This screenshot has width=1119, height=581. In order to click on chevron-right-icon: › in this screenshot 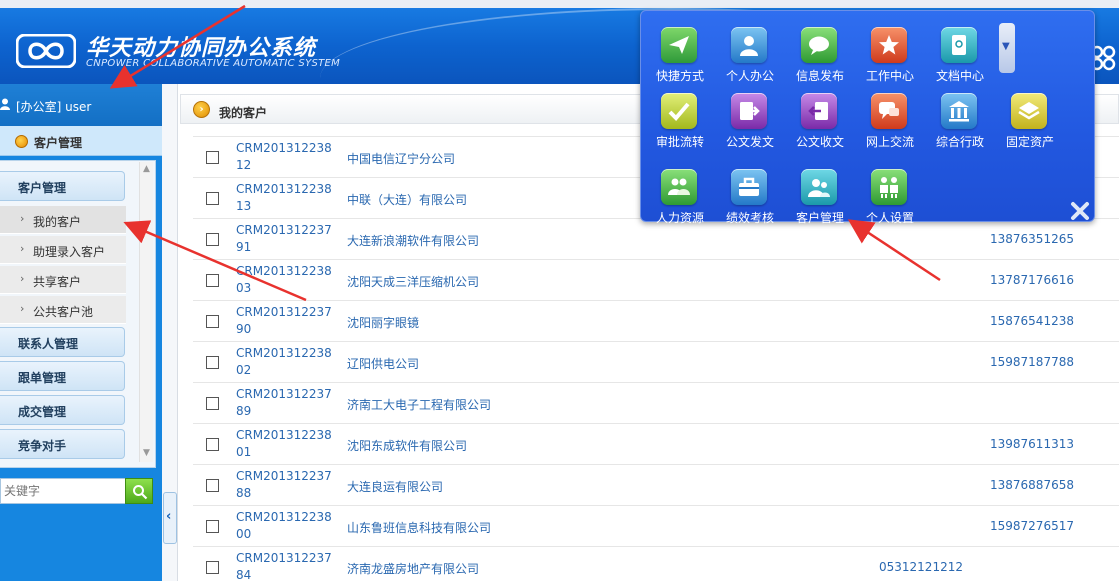, I will do `click(22, 248)`.